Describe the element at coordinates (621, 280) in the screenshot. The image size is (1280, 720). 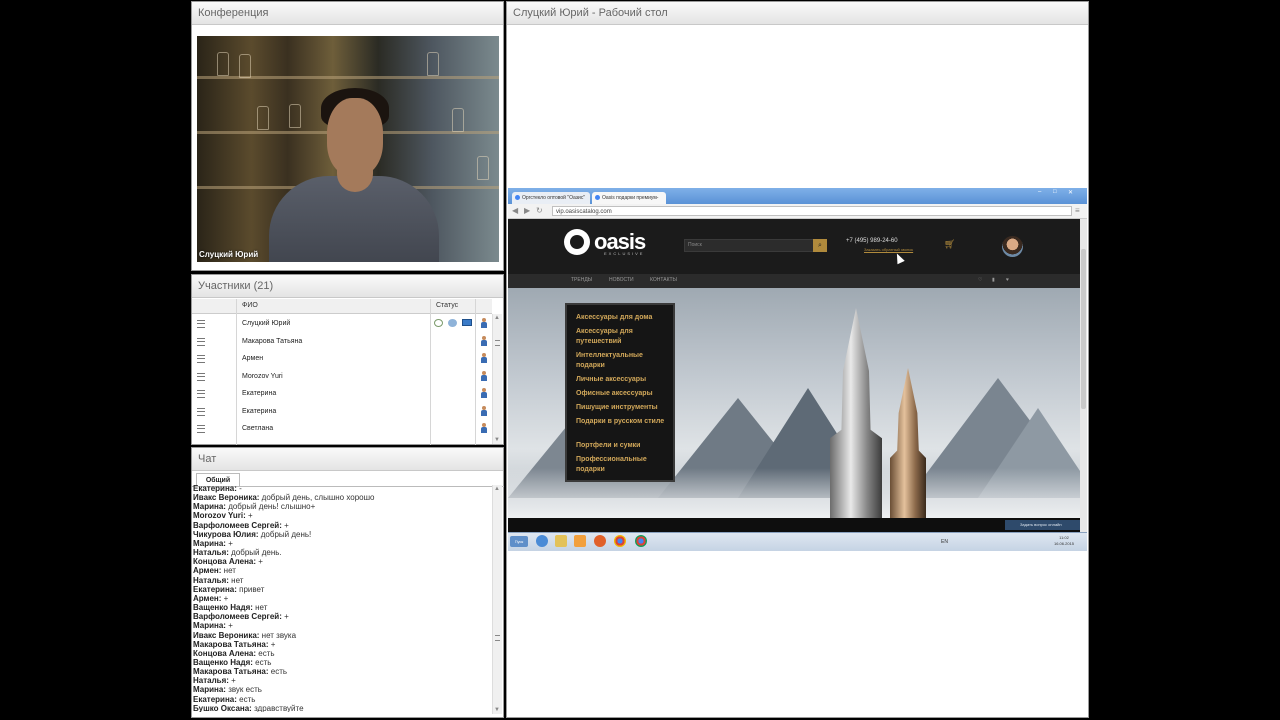
I see `nav-news: НОВОСТИ` at that location.